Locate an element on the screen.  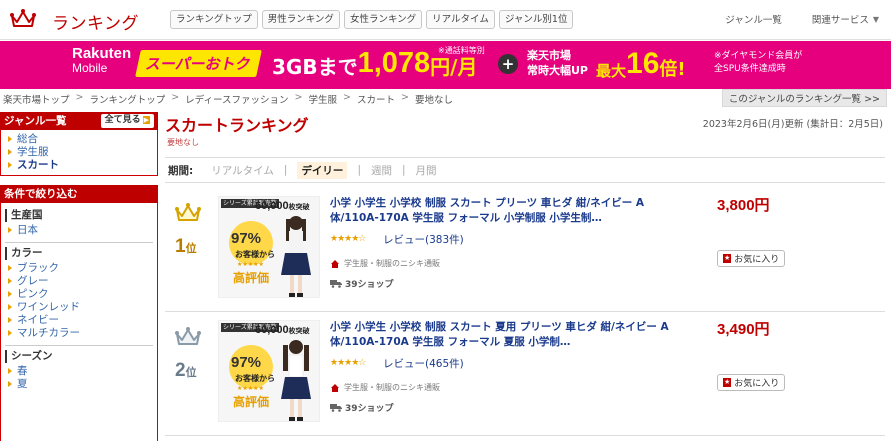
filter-japan: 日本 is located at coordinates (81, 230).